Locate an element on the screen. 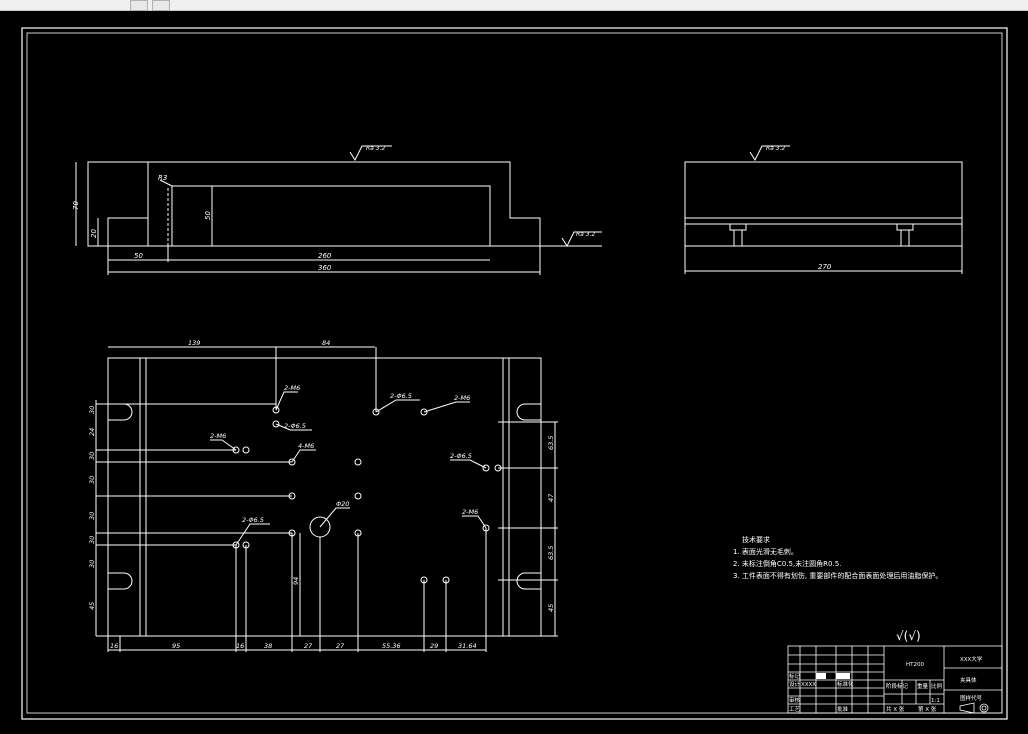 The image size is (1028, 734). redo-icon is located at coordinates (139, 5).